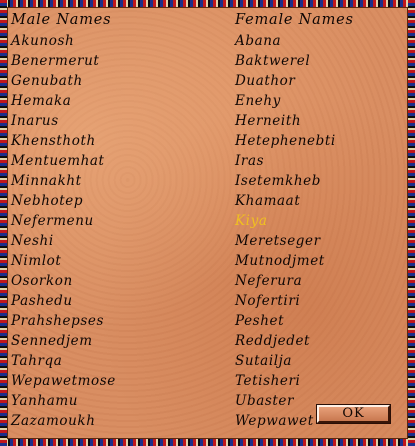  Describe the element at coordinates (263, 361) in the screenshot. I see `female-name-item: Sutailja` at that location.